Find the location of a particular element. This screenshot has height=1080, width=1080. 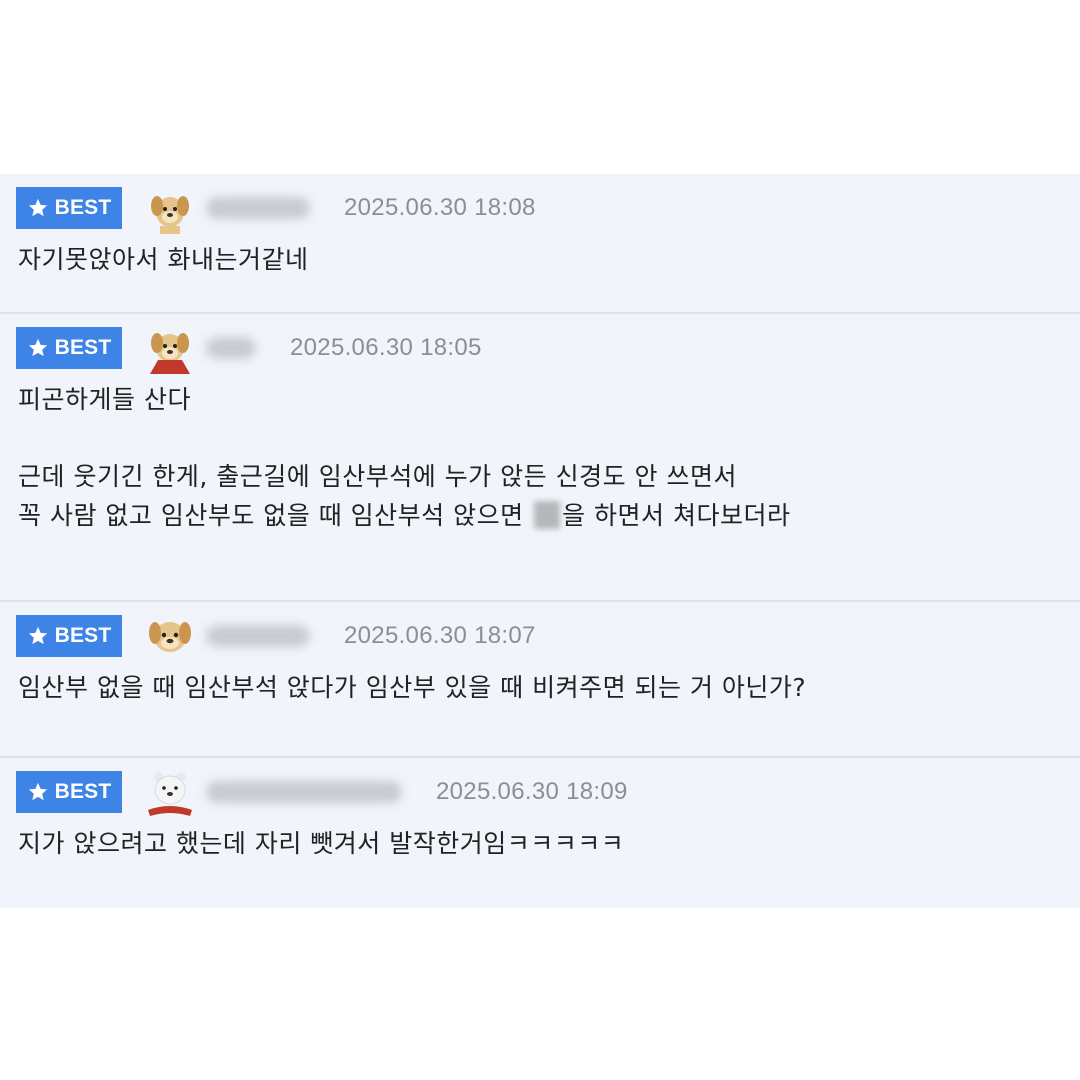

comment-meta: BEST 2025.06.30 18:08 is located at coordinates (540, 210).